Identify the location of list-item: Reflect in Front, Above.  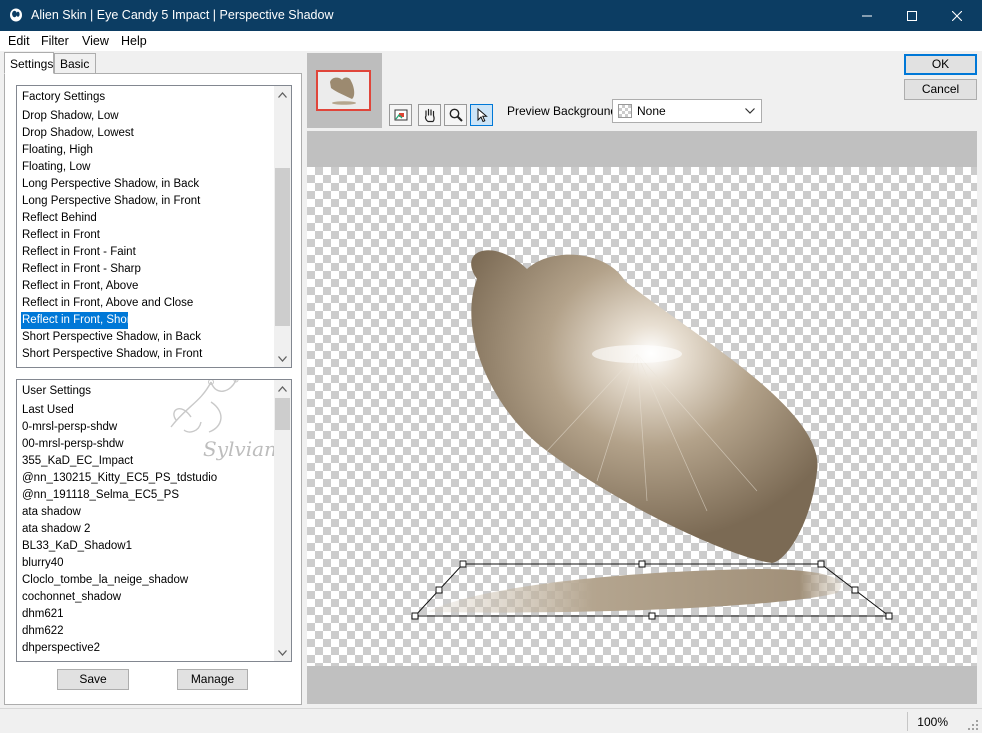
(145, 286).